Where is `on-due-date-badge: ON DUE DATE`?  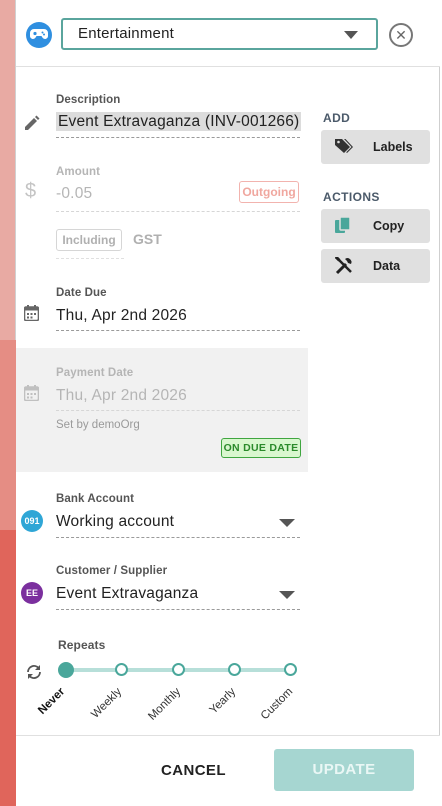
on-due-date-badge: ON DUE DATE is located at coordinates (261, 448).